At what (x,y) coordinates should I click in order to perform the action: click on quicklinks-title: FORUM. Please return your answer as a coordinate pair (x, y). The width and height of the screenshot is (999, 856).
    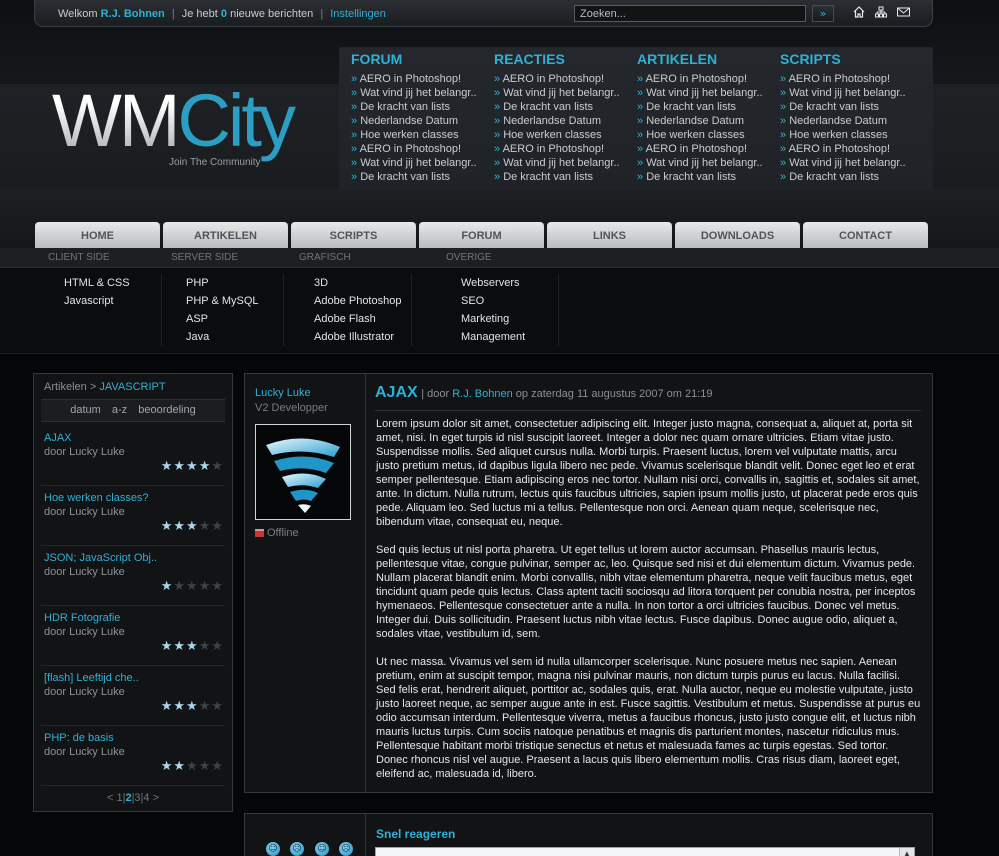
    Looking at the image, I should click on (421, 61).